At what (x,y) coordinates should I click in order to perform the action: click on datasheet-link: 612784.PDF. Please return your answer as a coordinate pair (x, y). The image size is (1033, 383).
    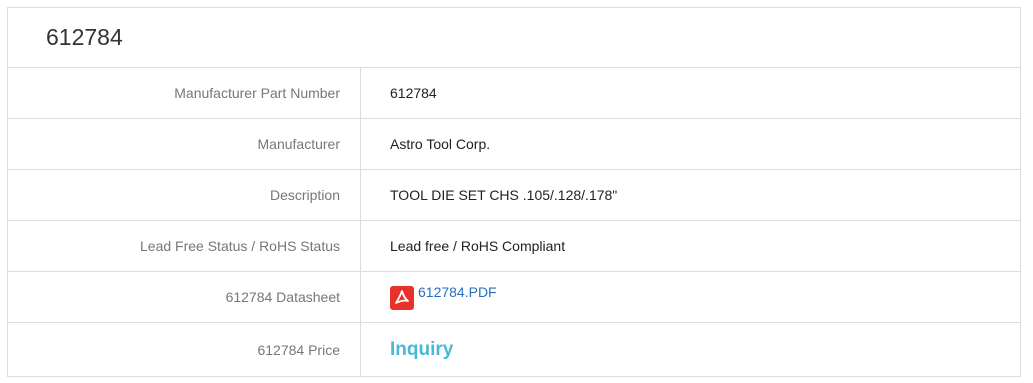
    Looking at the image, I should click on (443, 297).